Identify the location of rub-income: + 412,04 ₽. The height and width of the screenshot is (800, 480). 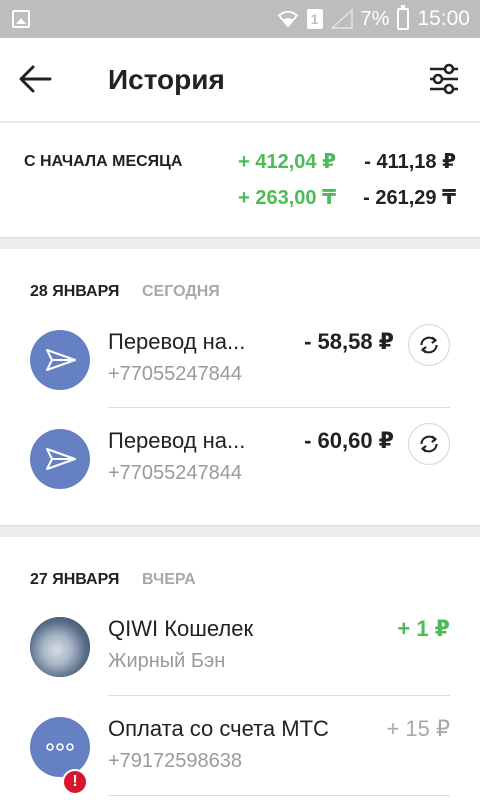
(287, 162).